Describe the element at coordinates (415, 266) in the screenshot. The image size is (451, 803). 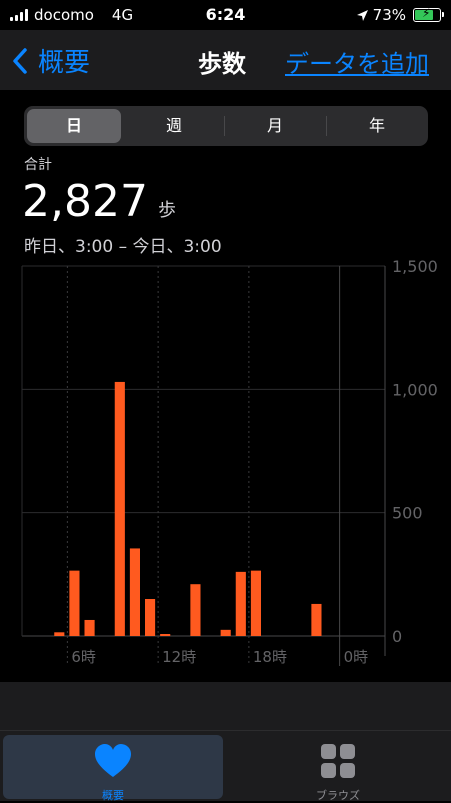
I see `y-tick-label: 1,500` at that location.